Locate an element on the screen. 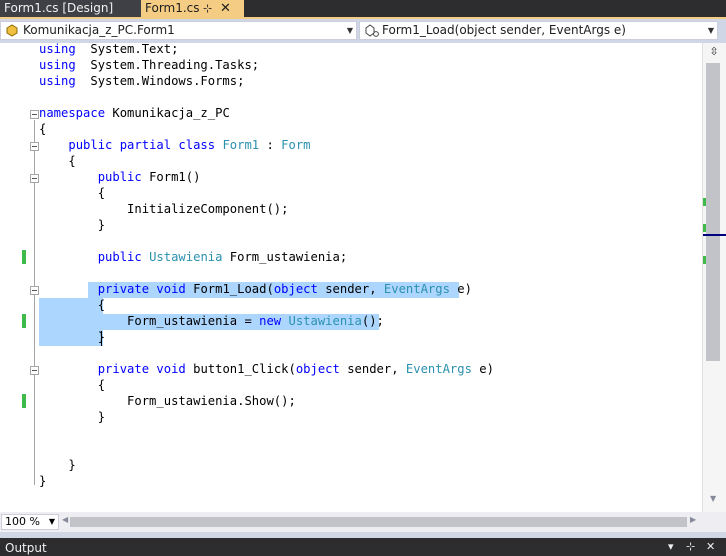  scroll-right-icon: ▶ is located at coordinates (693, 519).